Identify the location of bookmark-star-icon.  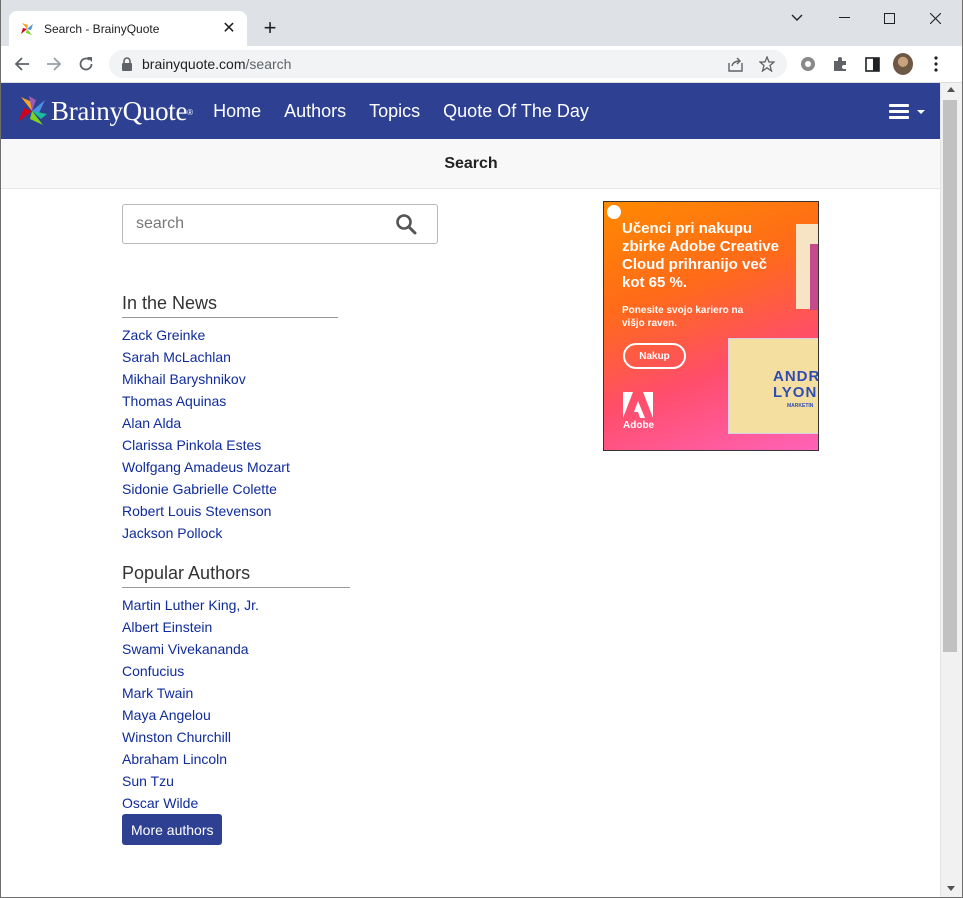
(767, 64).